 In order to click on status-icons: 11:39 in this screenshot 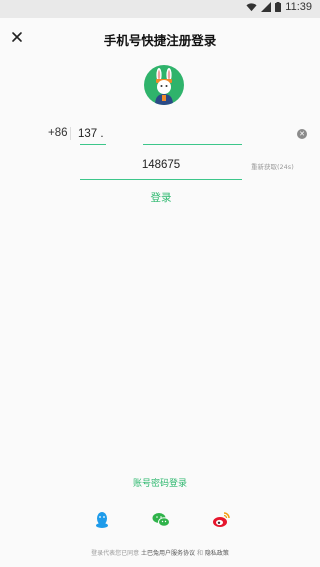, I will do `click(279, 7)`.